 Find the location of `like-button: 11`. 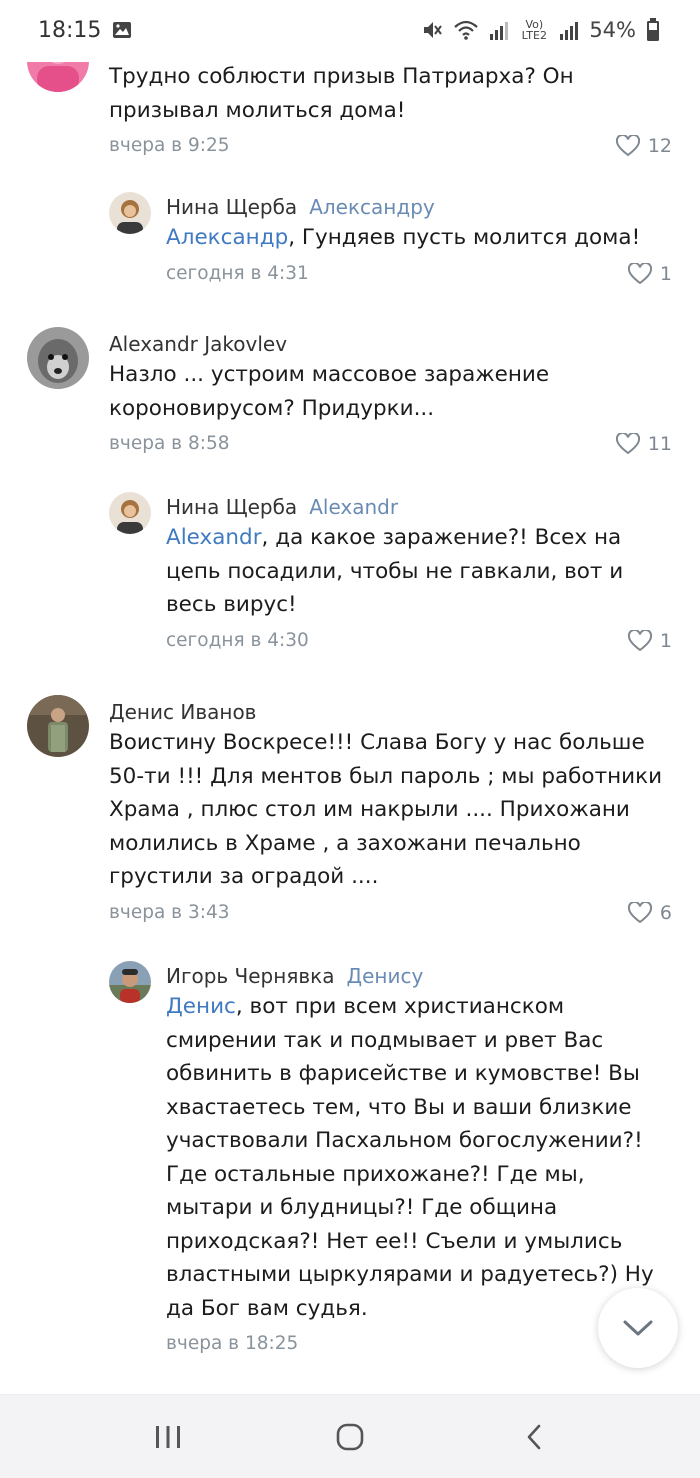

like-button: 11 is located at coordinates (643, 444).